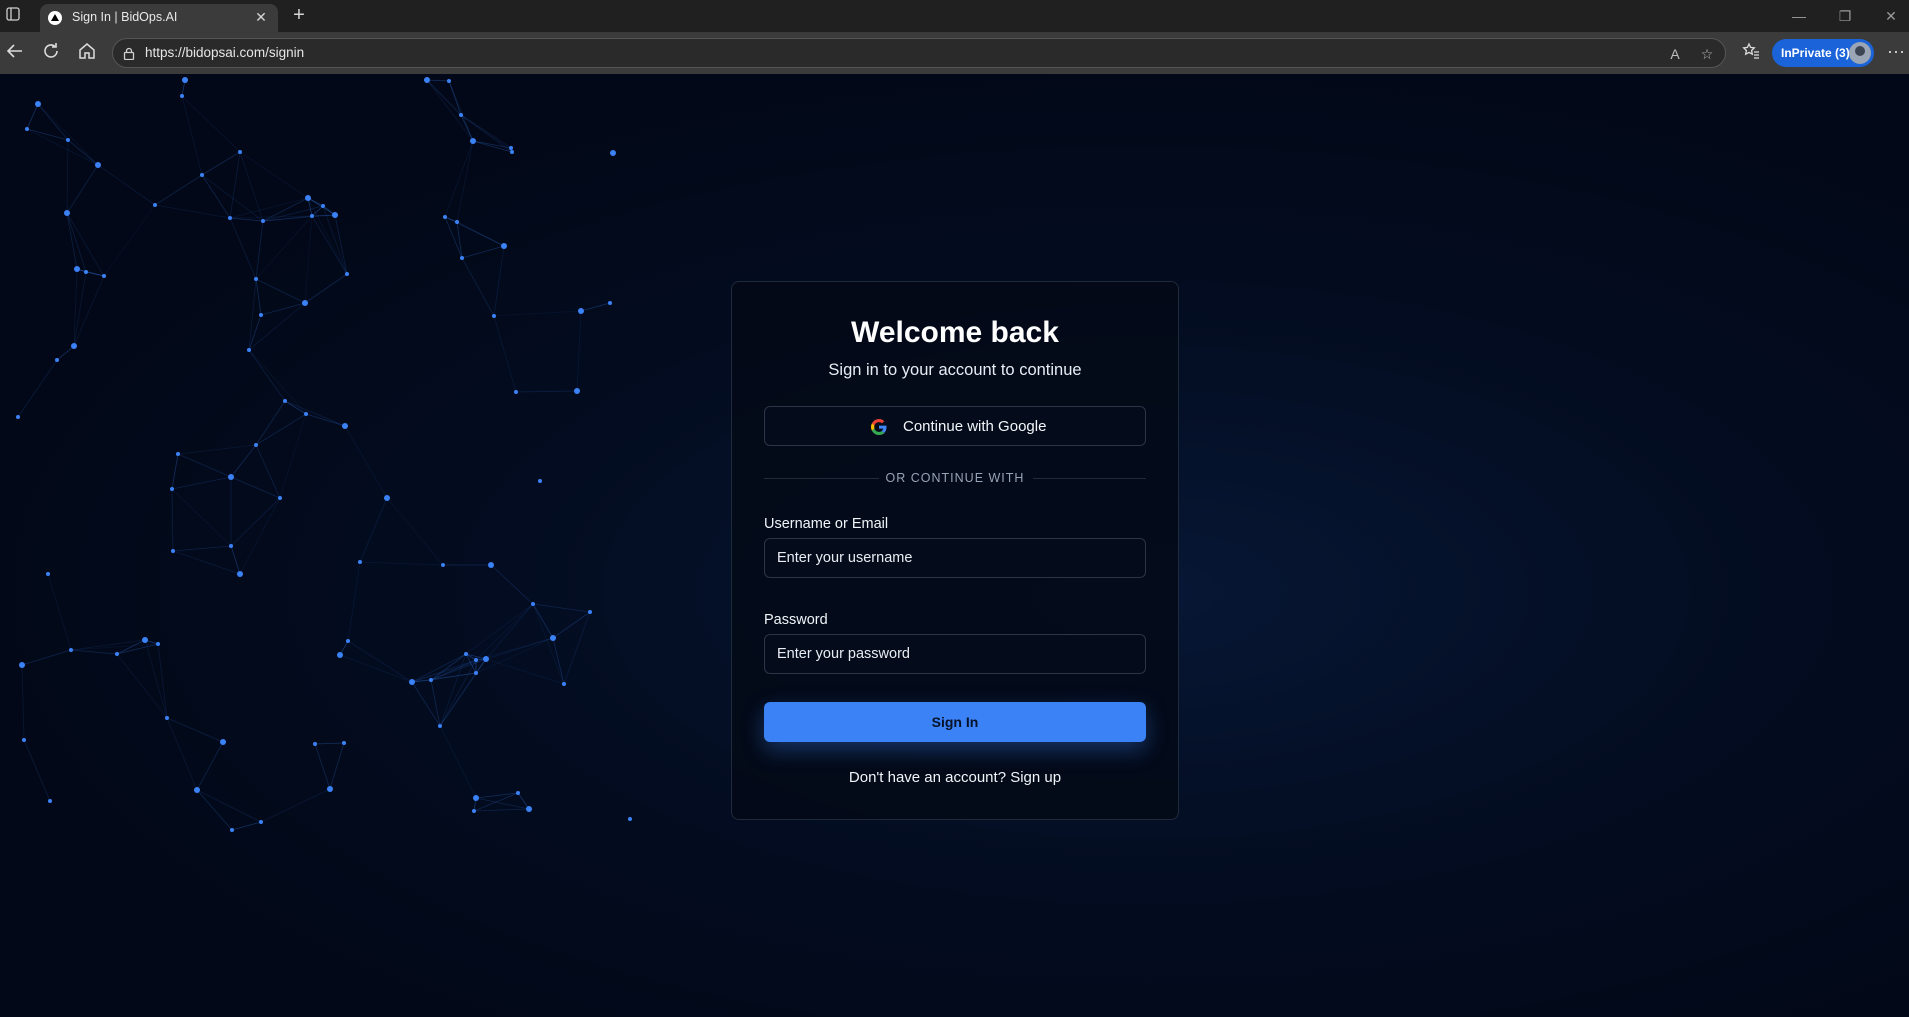 This screenshot has width=1909, height=1017. Describe the element at coordinates (1035, 777) in the screenshot. I see `sign-up-link: Sign up` at that location.